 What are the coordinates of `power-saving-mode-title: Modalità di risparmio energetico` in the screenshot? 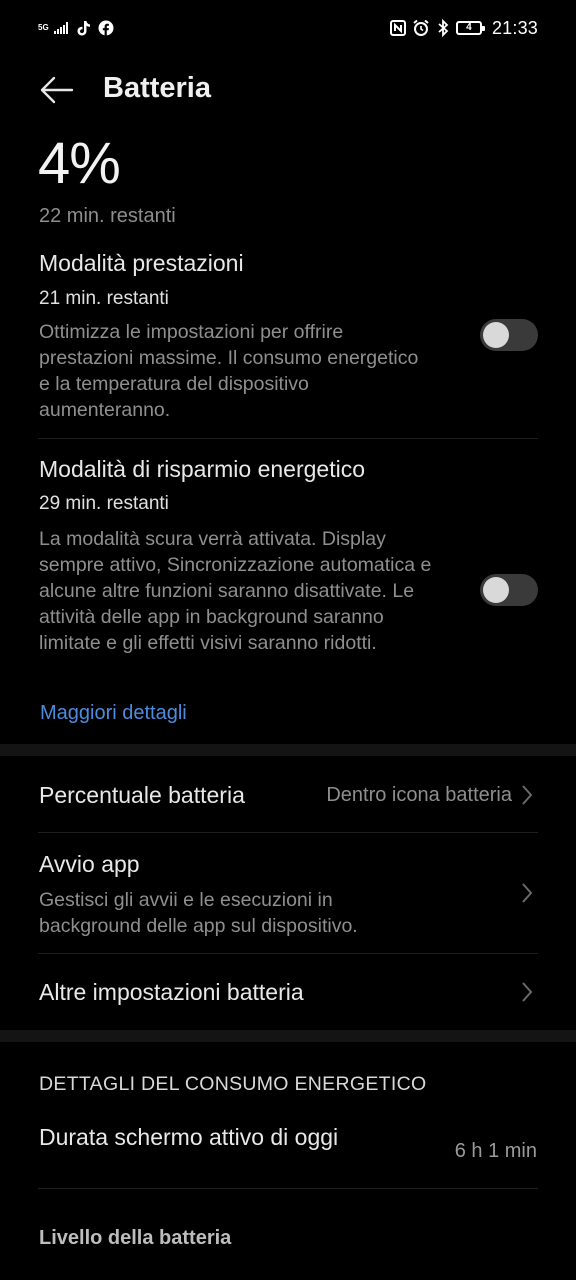 It's located at (202, 469).